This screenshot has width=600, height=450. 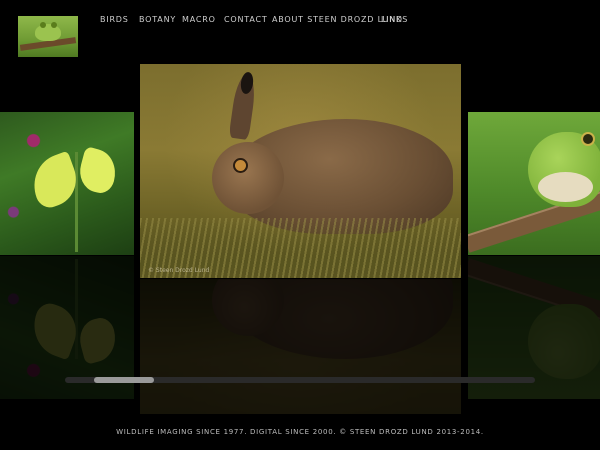 What do you see at coordinates (124, 380) in the screenshot?
I see `gallery-scroll-thumb` at bounding box center [124, 380].